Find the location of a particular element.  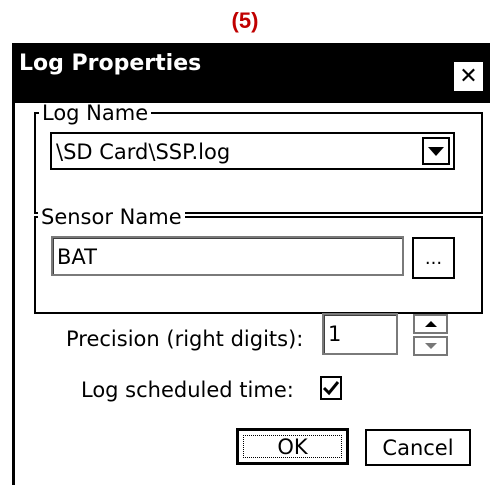

arrow-up-icon is located at coordinates (430, 324).